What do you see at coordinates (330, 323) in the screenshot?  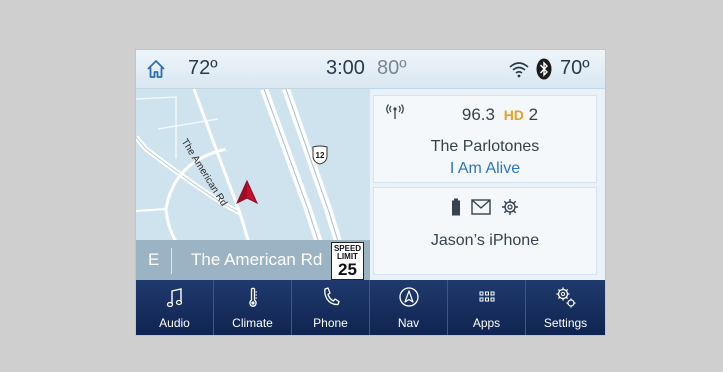 I see `nav-phone-label: Phone` at bounding box center [330, 323].